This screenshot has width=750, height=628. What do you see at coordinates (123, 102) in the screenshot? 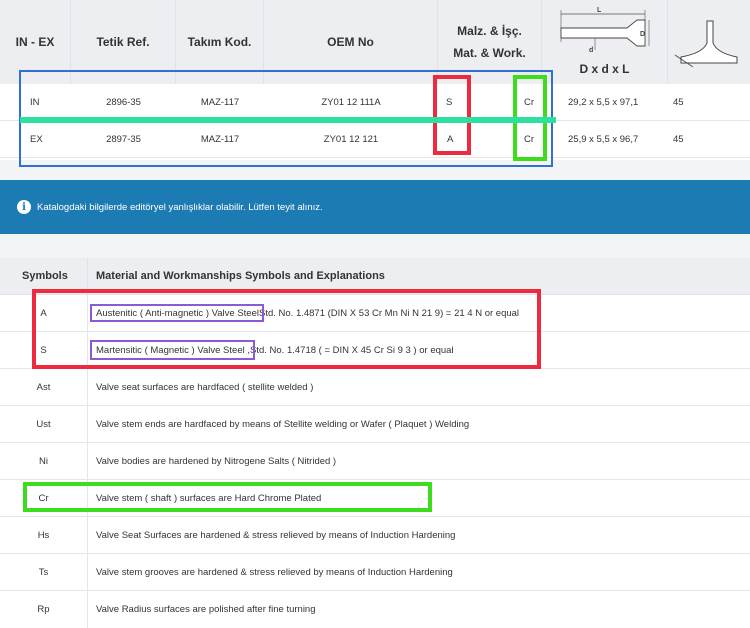
I see `cell-tetik-ref: 2896-35` at bounding box center [123, 102].